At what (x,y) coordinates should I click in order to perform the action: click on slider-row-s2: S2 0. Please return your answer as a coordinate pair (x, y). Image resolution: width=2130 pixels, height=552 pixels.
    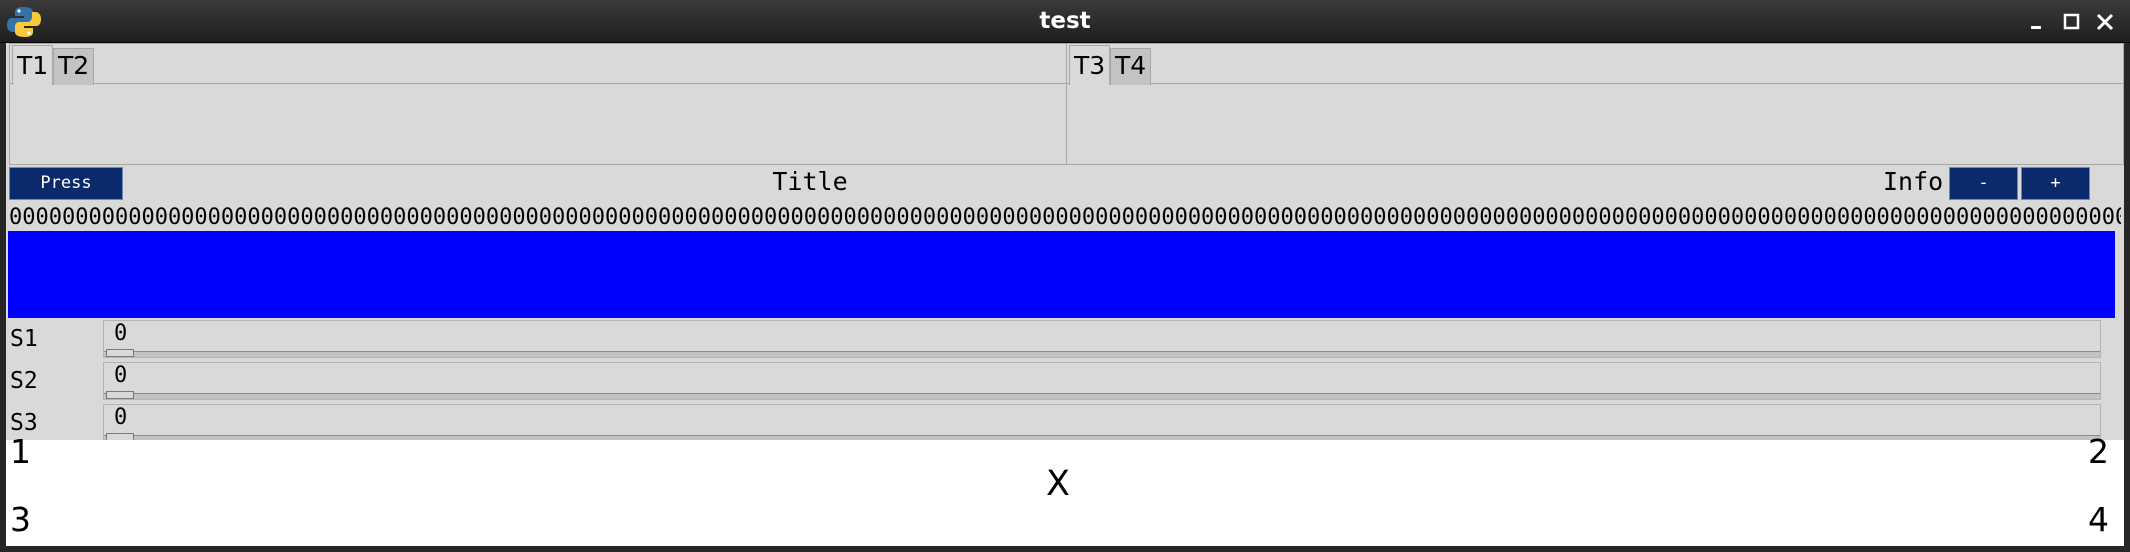
    Looking at the image, I should click on (1062, 383).